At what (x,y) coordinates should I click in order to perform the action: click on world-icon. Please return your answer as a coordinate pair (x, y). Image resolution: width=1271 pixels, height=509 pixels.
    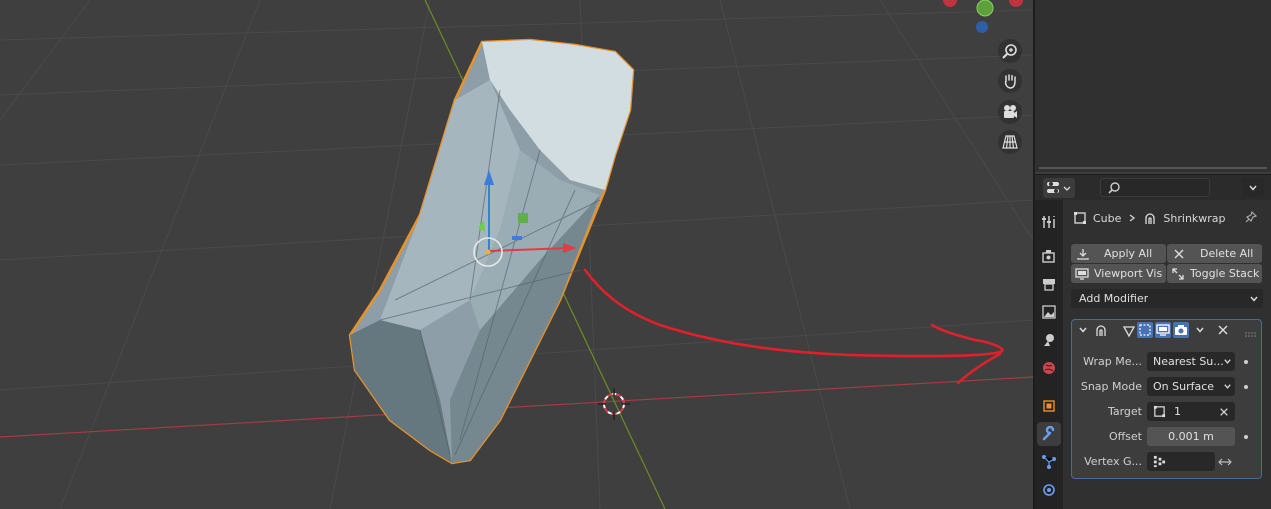
    Looking at the image, I should click on (1049, 368).